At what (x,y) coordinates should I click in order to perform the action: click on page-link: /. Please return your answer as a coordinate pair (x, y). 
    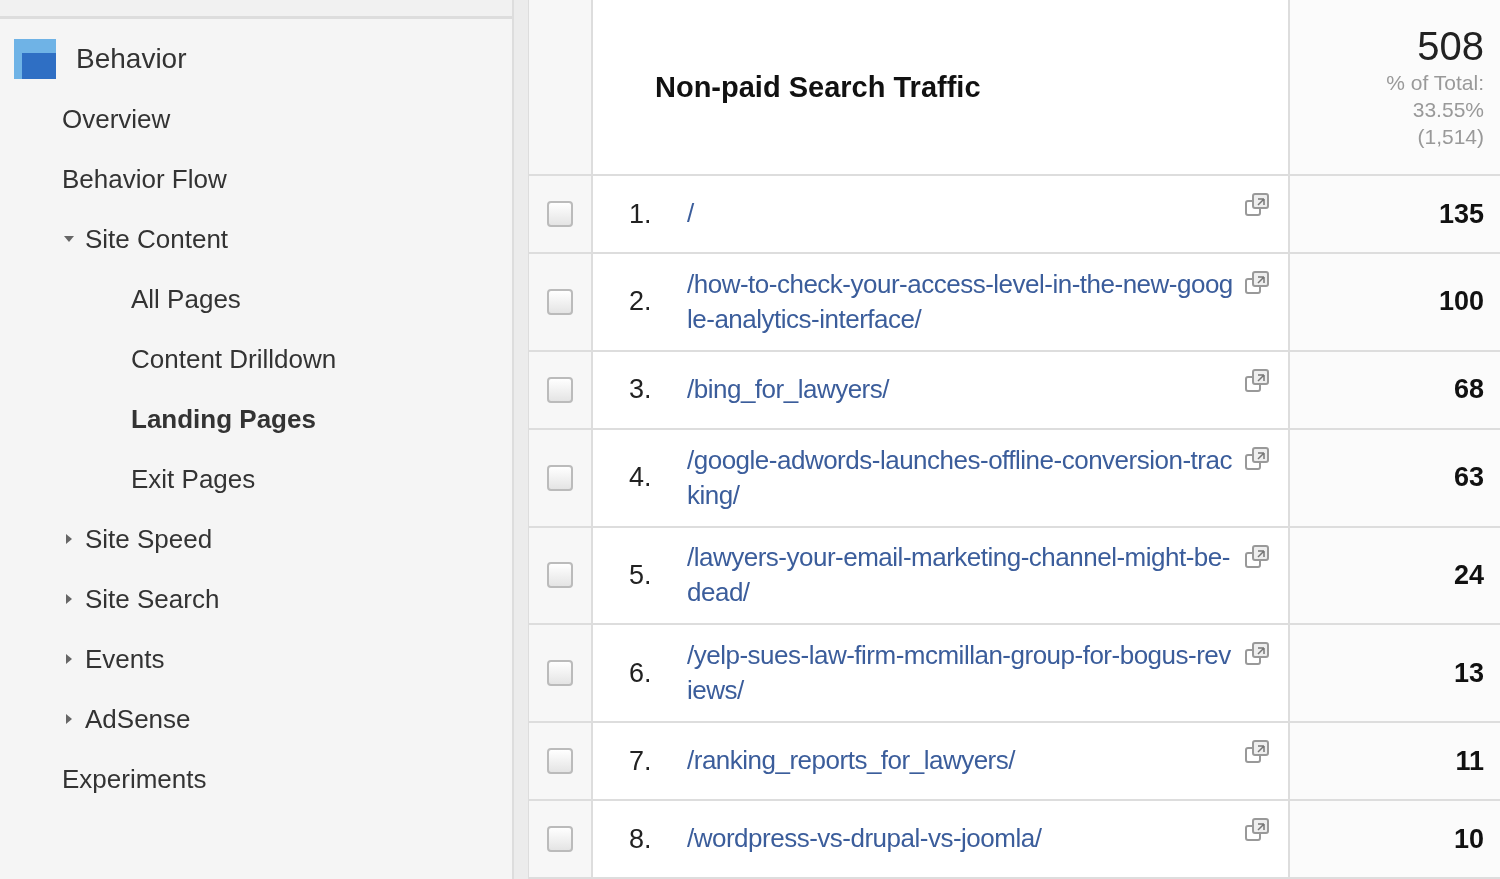
    Looking at the image, I should click on (961, 214).